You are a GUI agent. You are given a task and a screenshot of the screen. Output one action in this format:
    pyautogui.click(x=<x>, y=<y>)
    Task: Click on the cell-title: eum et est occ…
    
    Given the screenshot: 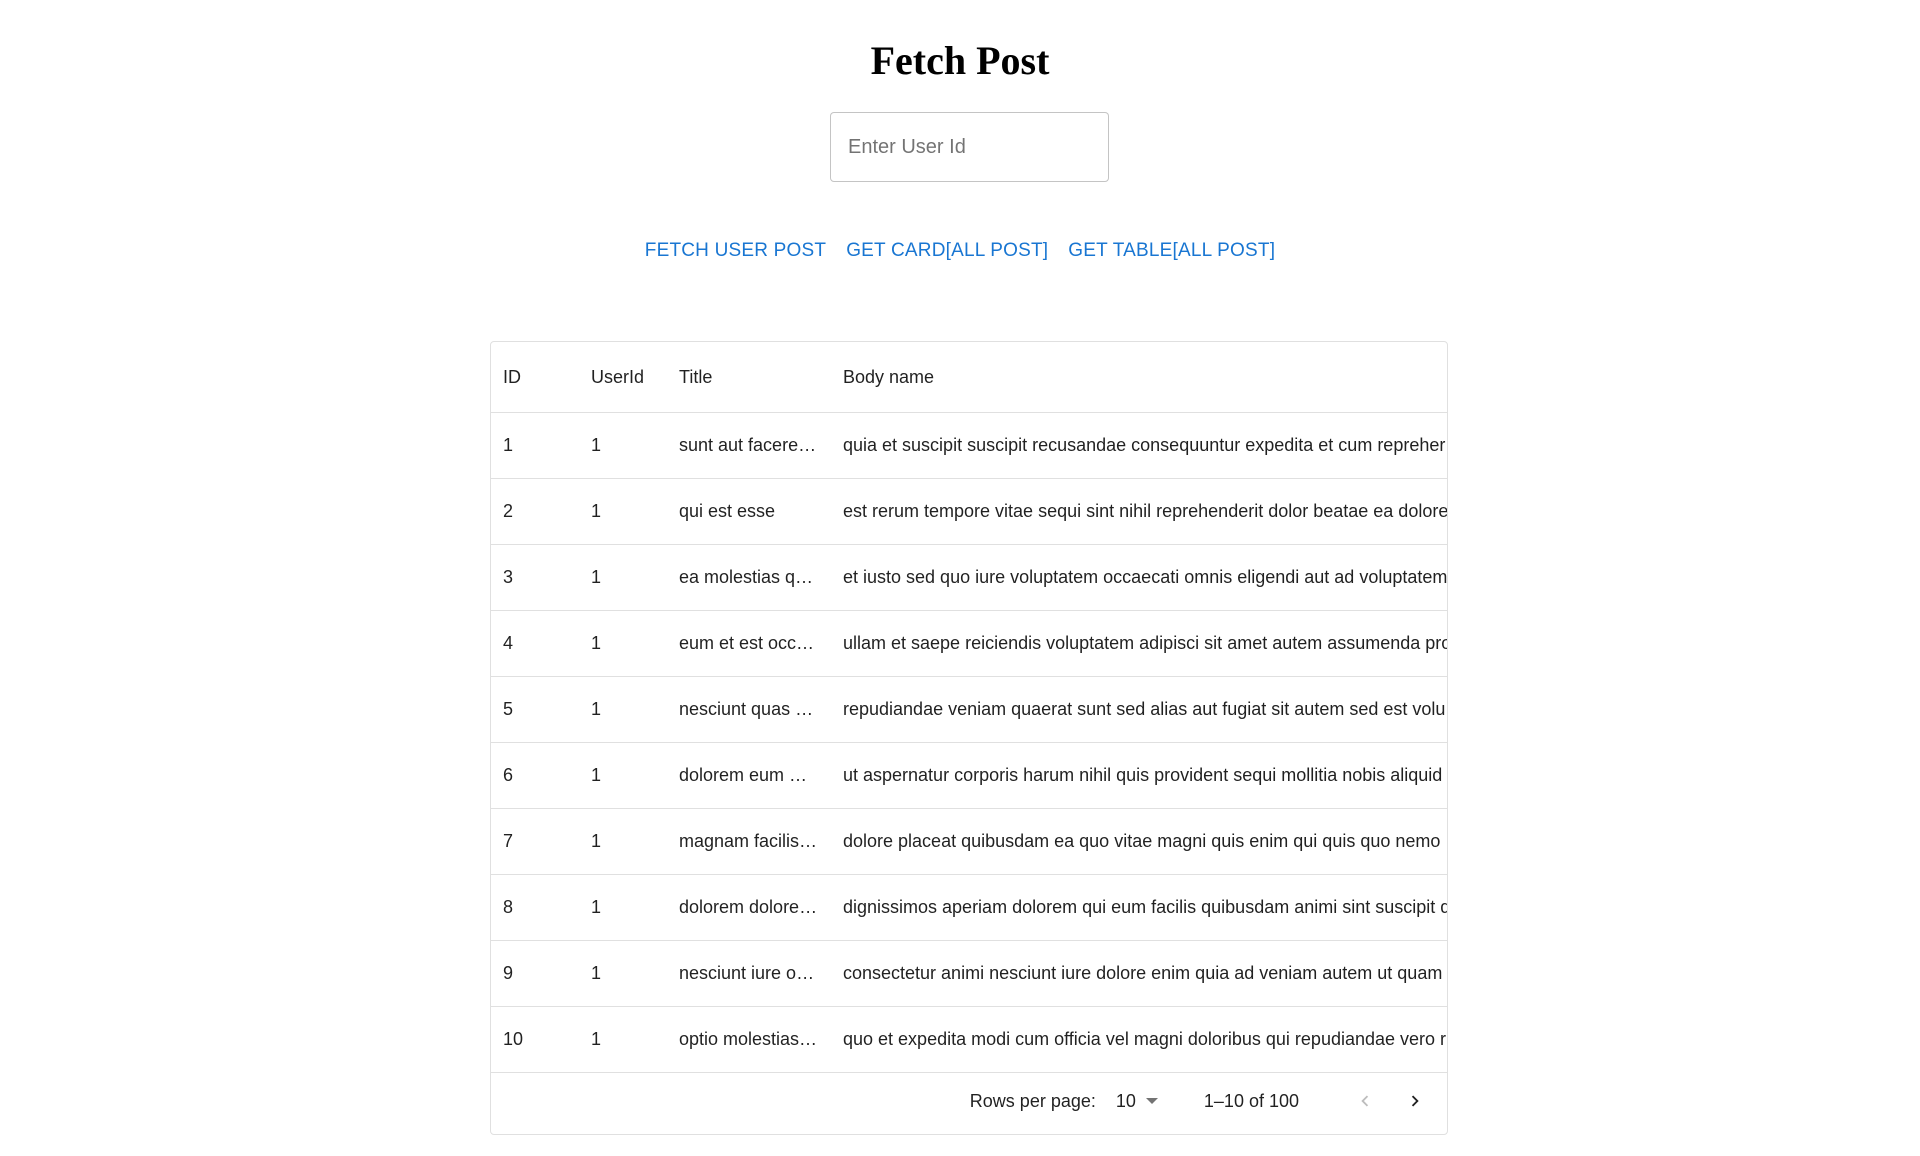 What is the action you would take?
    pyautogui.click(x=747, y=643)
    